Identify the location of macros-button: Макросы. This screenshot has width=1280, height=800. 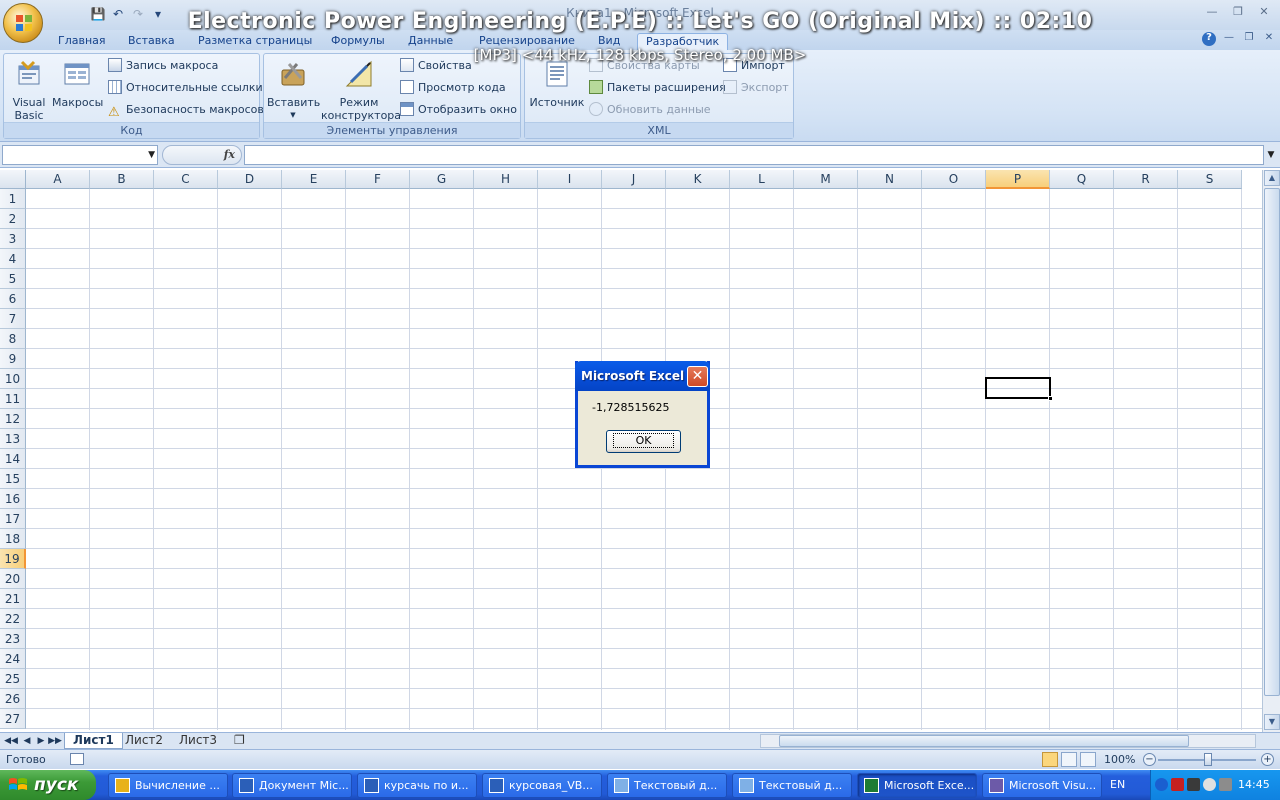
(77, 83).